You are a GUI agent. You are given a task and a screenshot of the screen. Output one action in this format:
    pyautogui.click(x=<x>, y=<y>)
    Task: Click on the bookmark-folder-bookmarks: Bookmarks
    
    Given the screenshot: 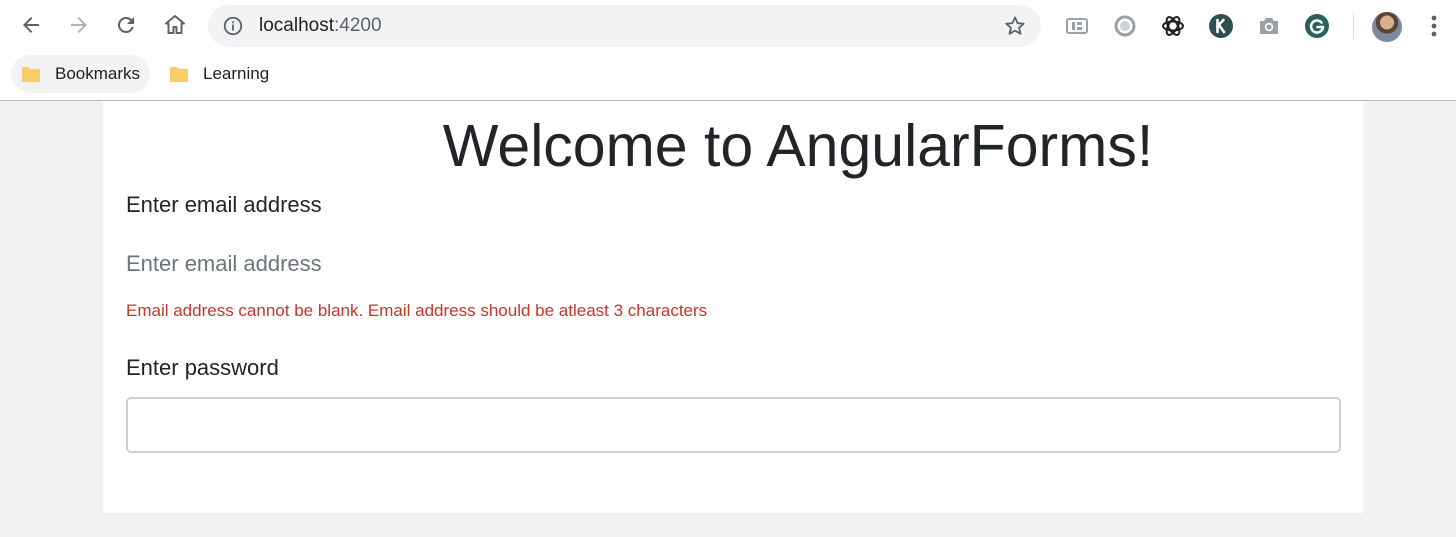 What is the action you would take?
    pyautogui.click(x=81, y=74)
    